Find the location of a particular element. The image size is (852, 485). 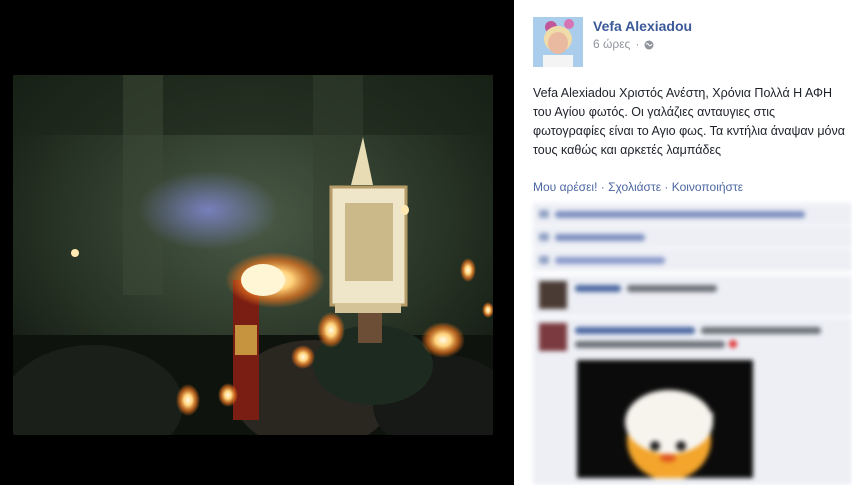

comments-summary-row is located at coordinates (692, 237).